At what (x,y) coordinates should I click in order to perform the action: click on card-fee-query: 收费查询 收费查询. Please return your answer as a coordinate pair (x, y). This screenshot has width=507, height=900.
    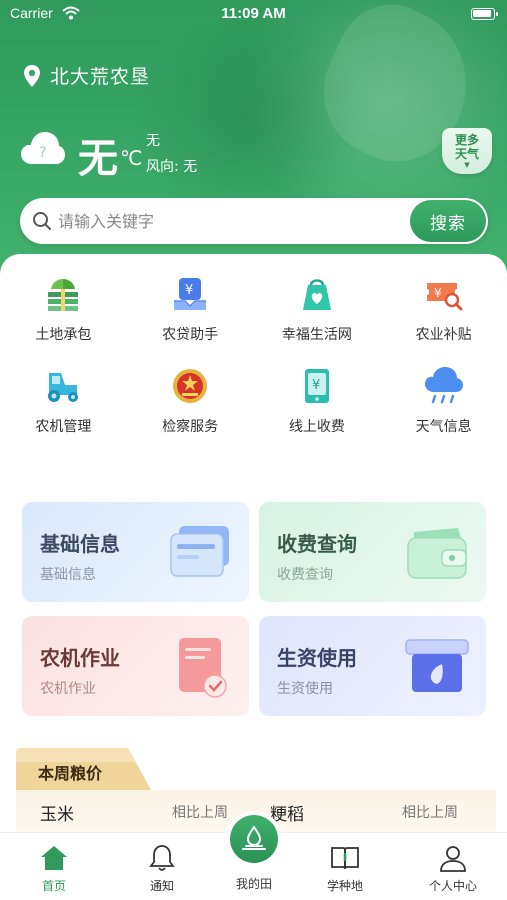
    Looking at the image, I should click on (372, 552).